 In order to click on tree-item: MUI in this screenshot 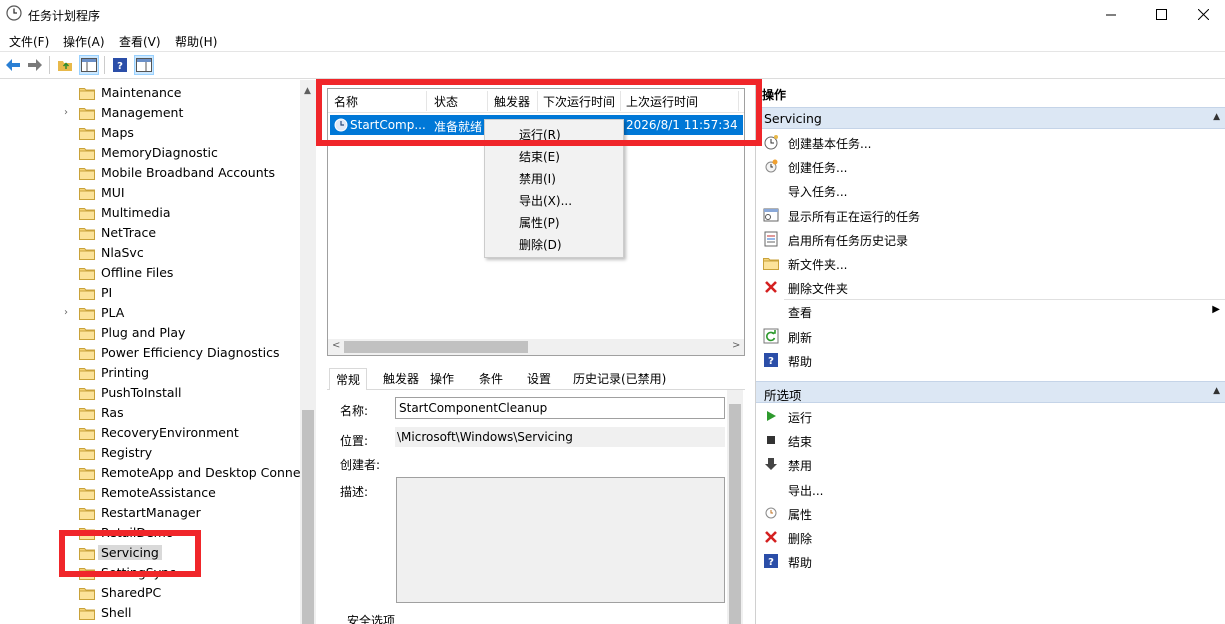, I will do `click(150, 193)`.